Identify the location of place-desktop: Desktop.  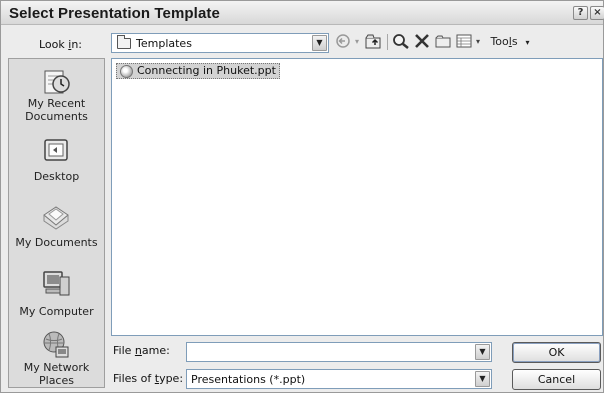
(56, 159).